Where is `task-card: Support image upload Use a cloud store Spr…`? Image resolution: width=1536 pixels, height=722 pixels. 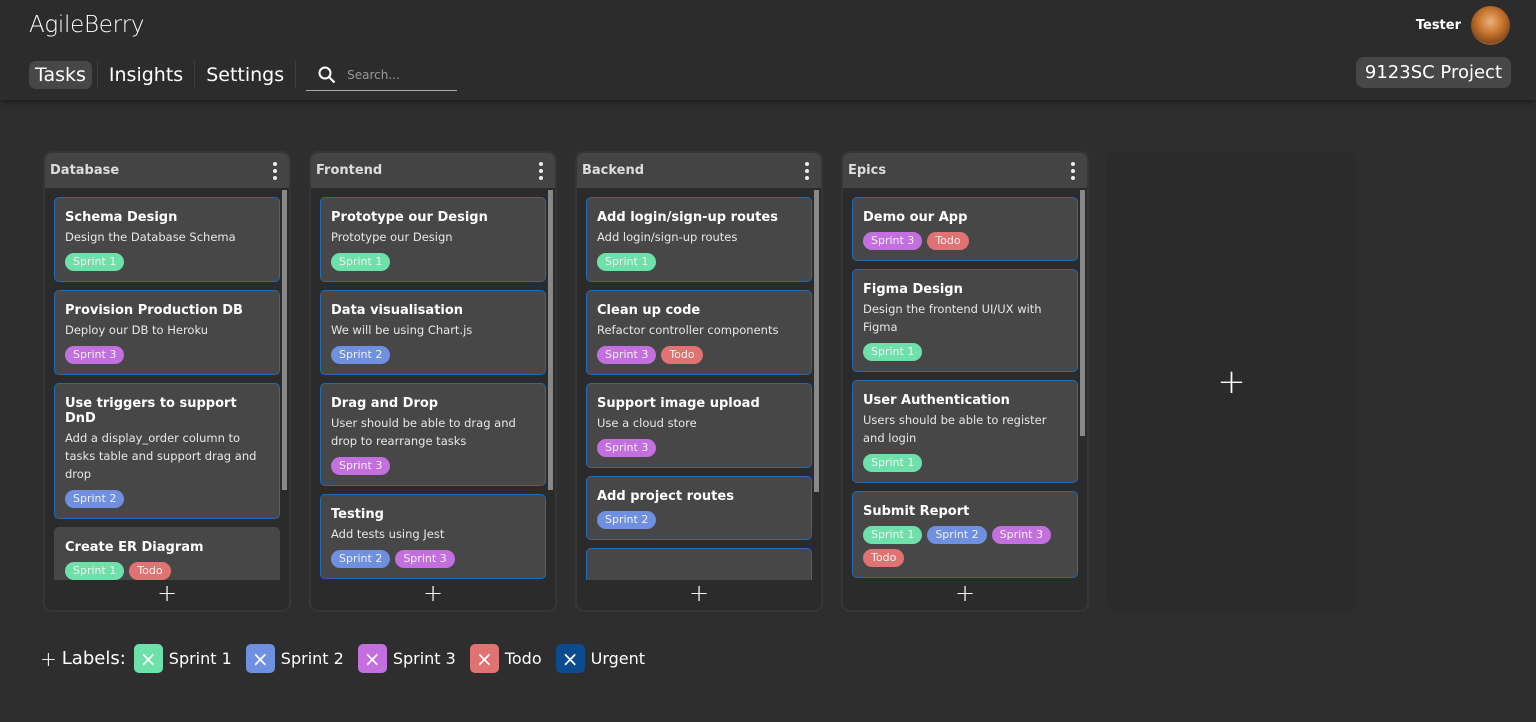 task-card: Support image upload Use a cloud store Spr… is located at coordinates (699, 425).